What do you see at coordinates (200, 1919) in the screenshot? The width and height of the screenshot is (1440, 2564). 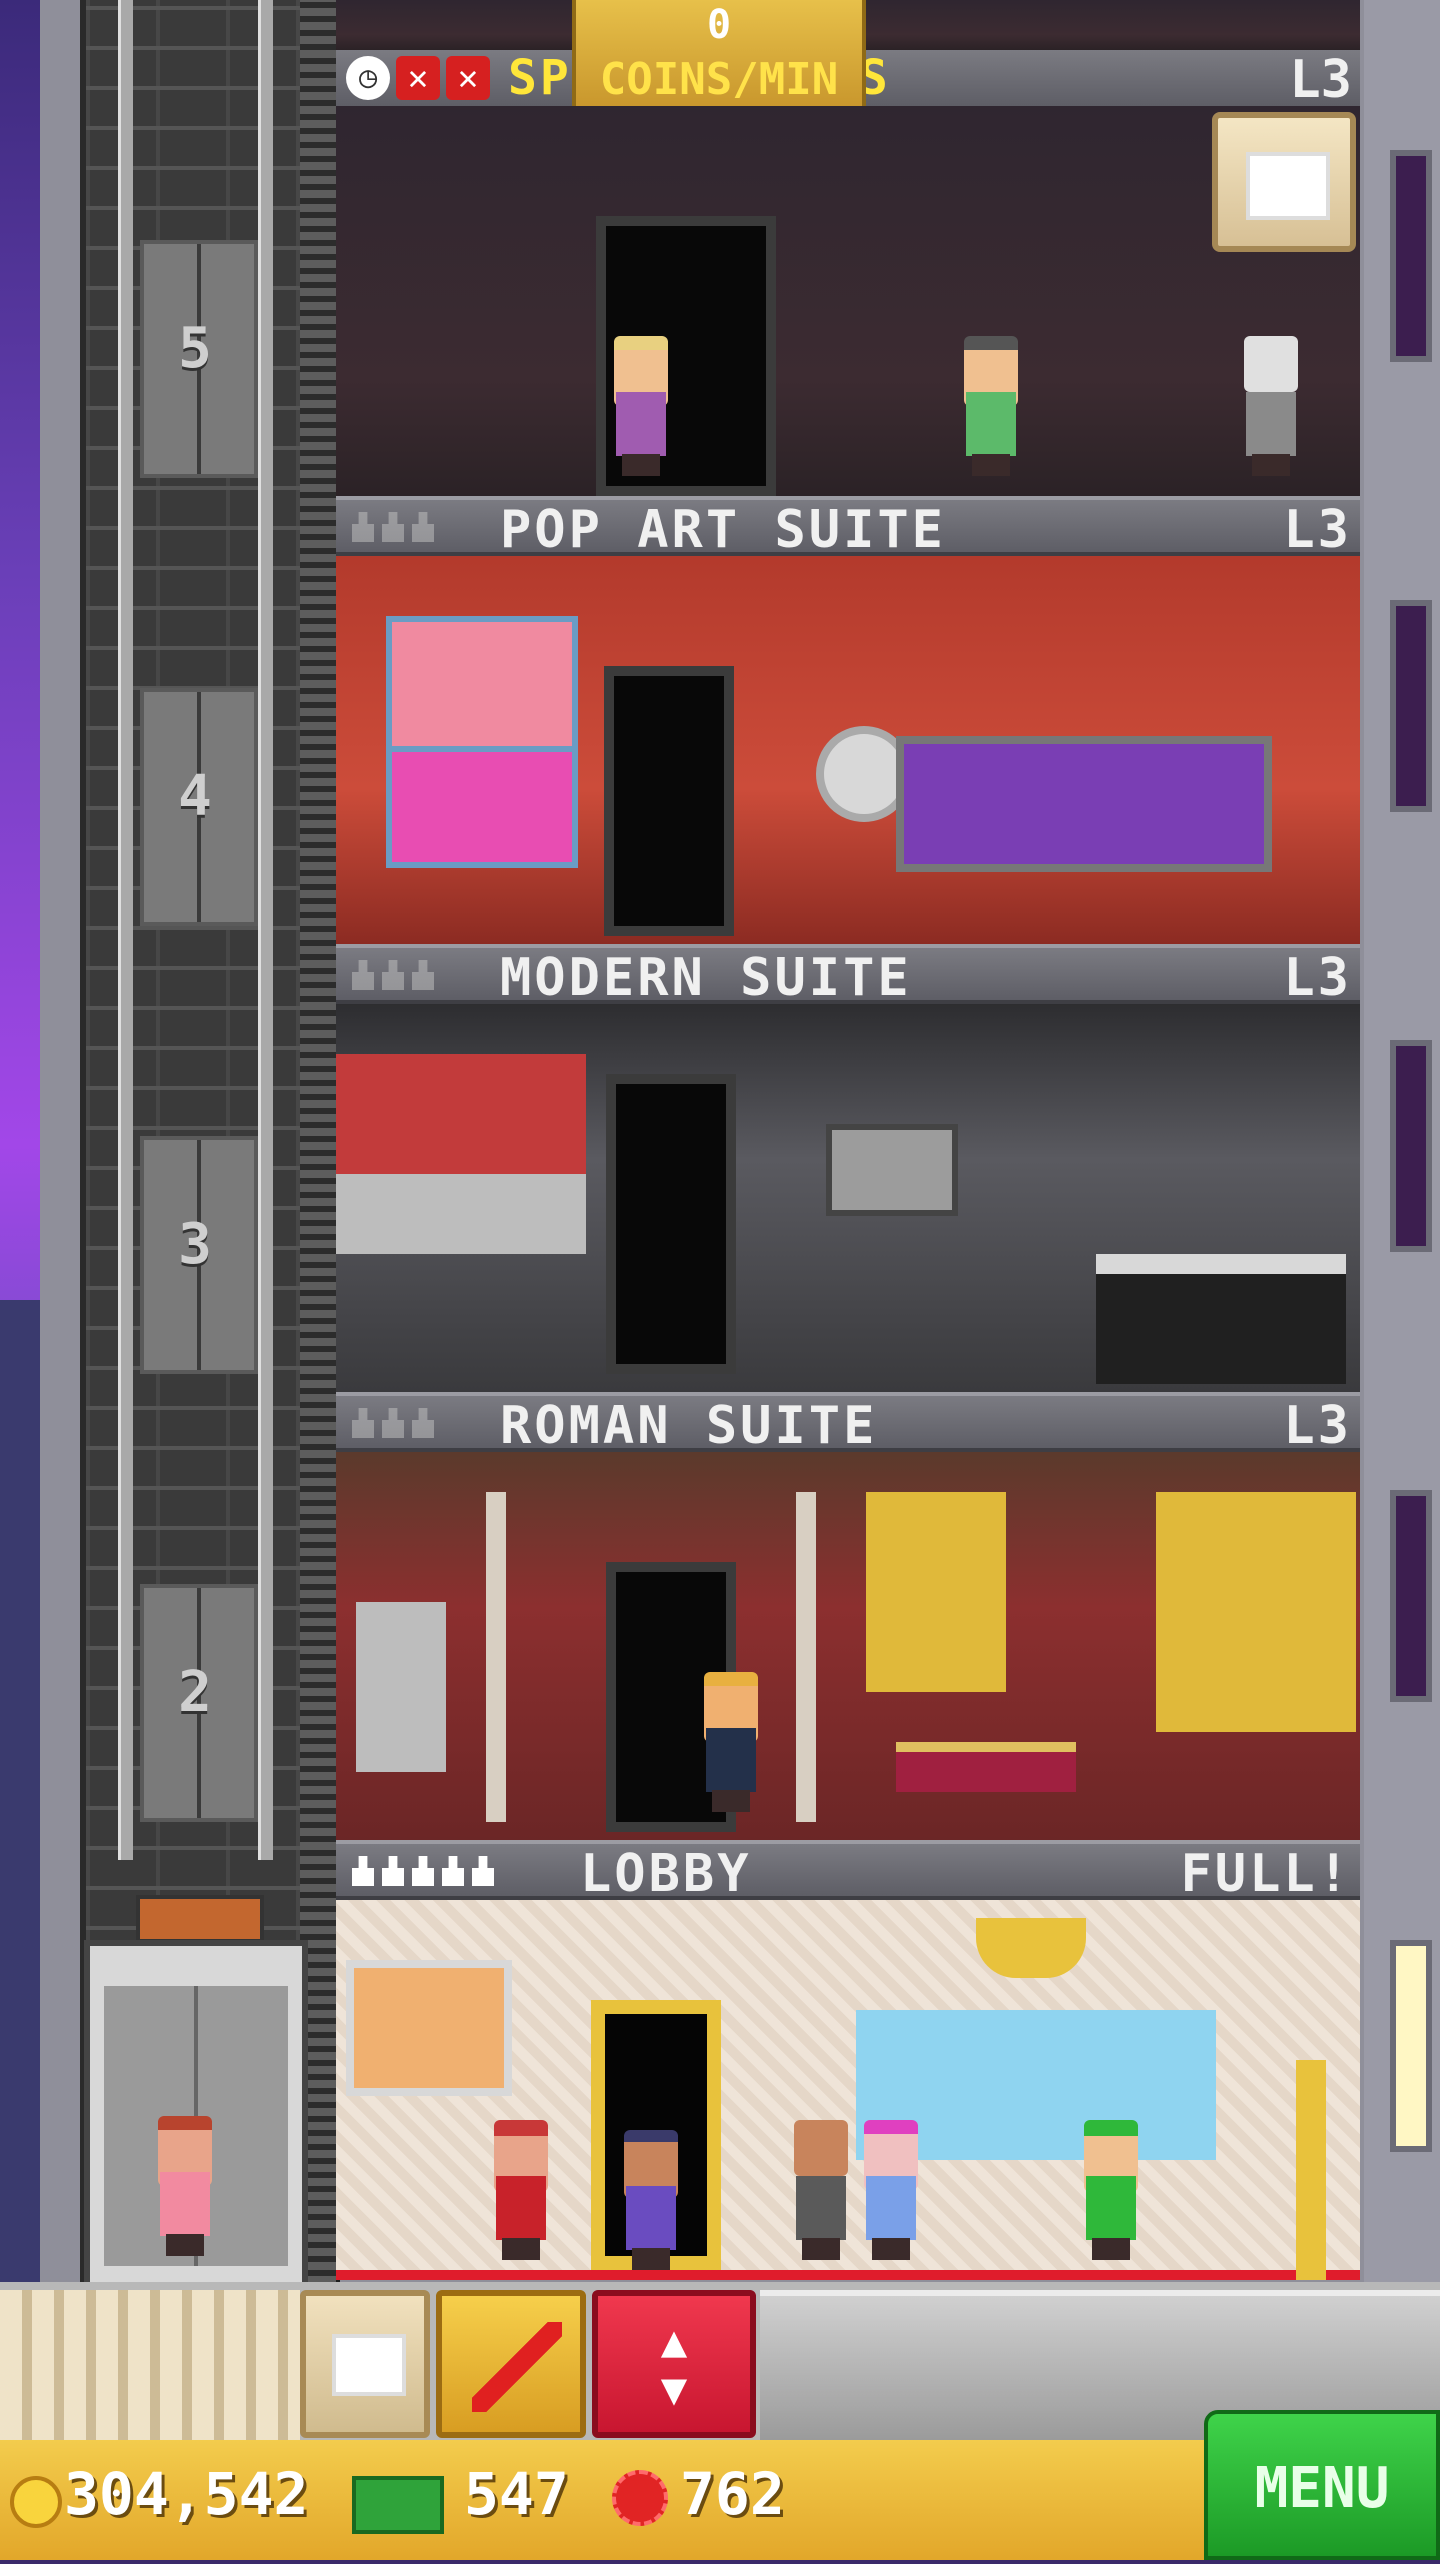 I see `elevator-car-top` at bounding box center [200, 1919].